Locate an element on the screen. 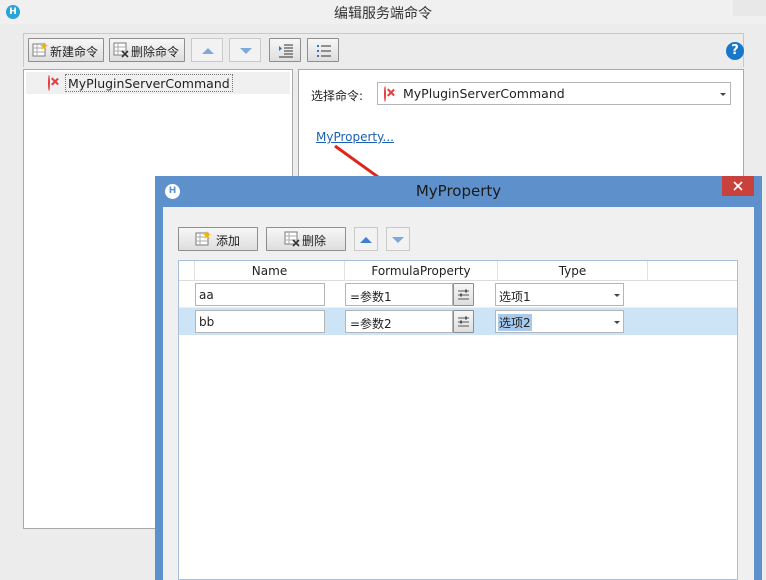 Image resolution: width=766 pixels, height=580 pixels. dialog-title: MyProperty is located at coordinates (458, 191).